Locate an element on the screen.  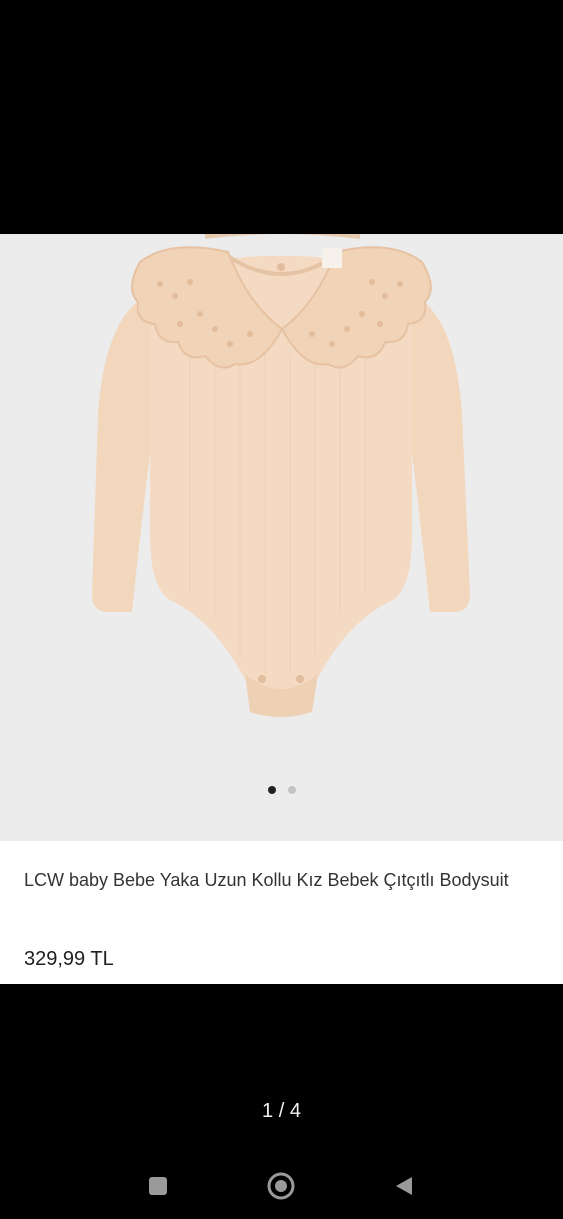
gallery-pagination is located at coordinates (281, 791).